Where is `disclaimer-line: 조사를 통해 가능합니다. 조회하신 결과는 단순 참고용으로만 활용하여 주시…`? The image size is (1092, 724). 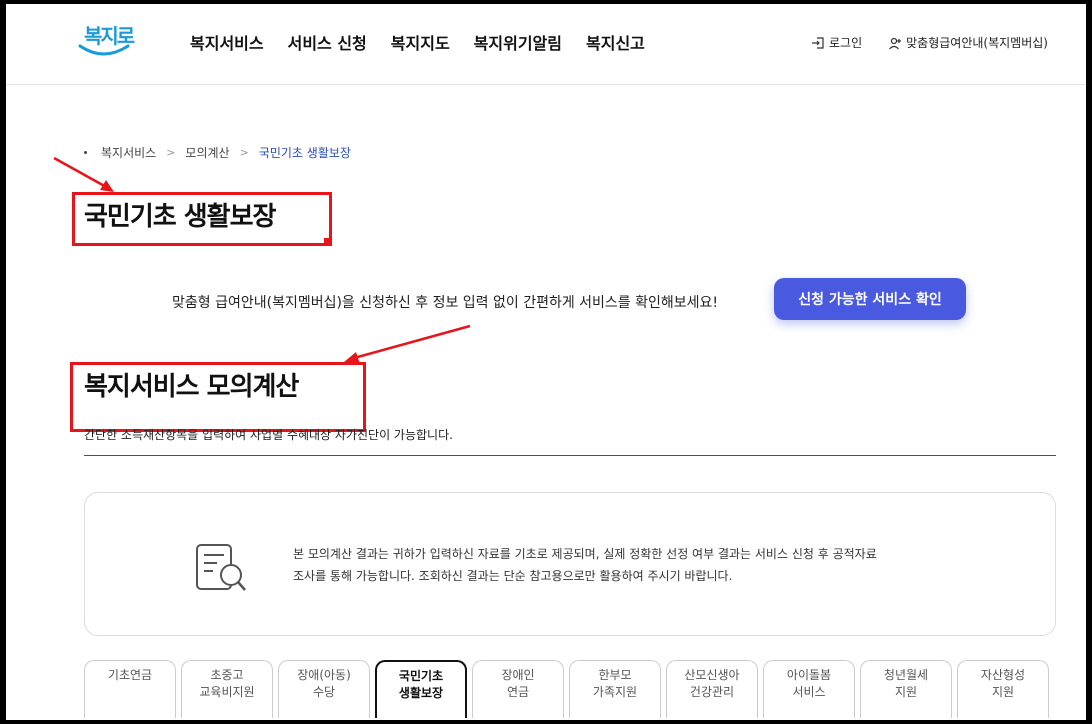 disclaimer-line: 조사를 통해 가능합니다. 조회하신 결과는 단순 참고용으로만 활용하여 주시… is located at coordinates (513, 576).